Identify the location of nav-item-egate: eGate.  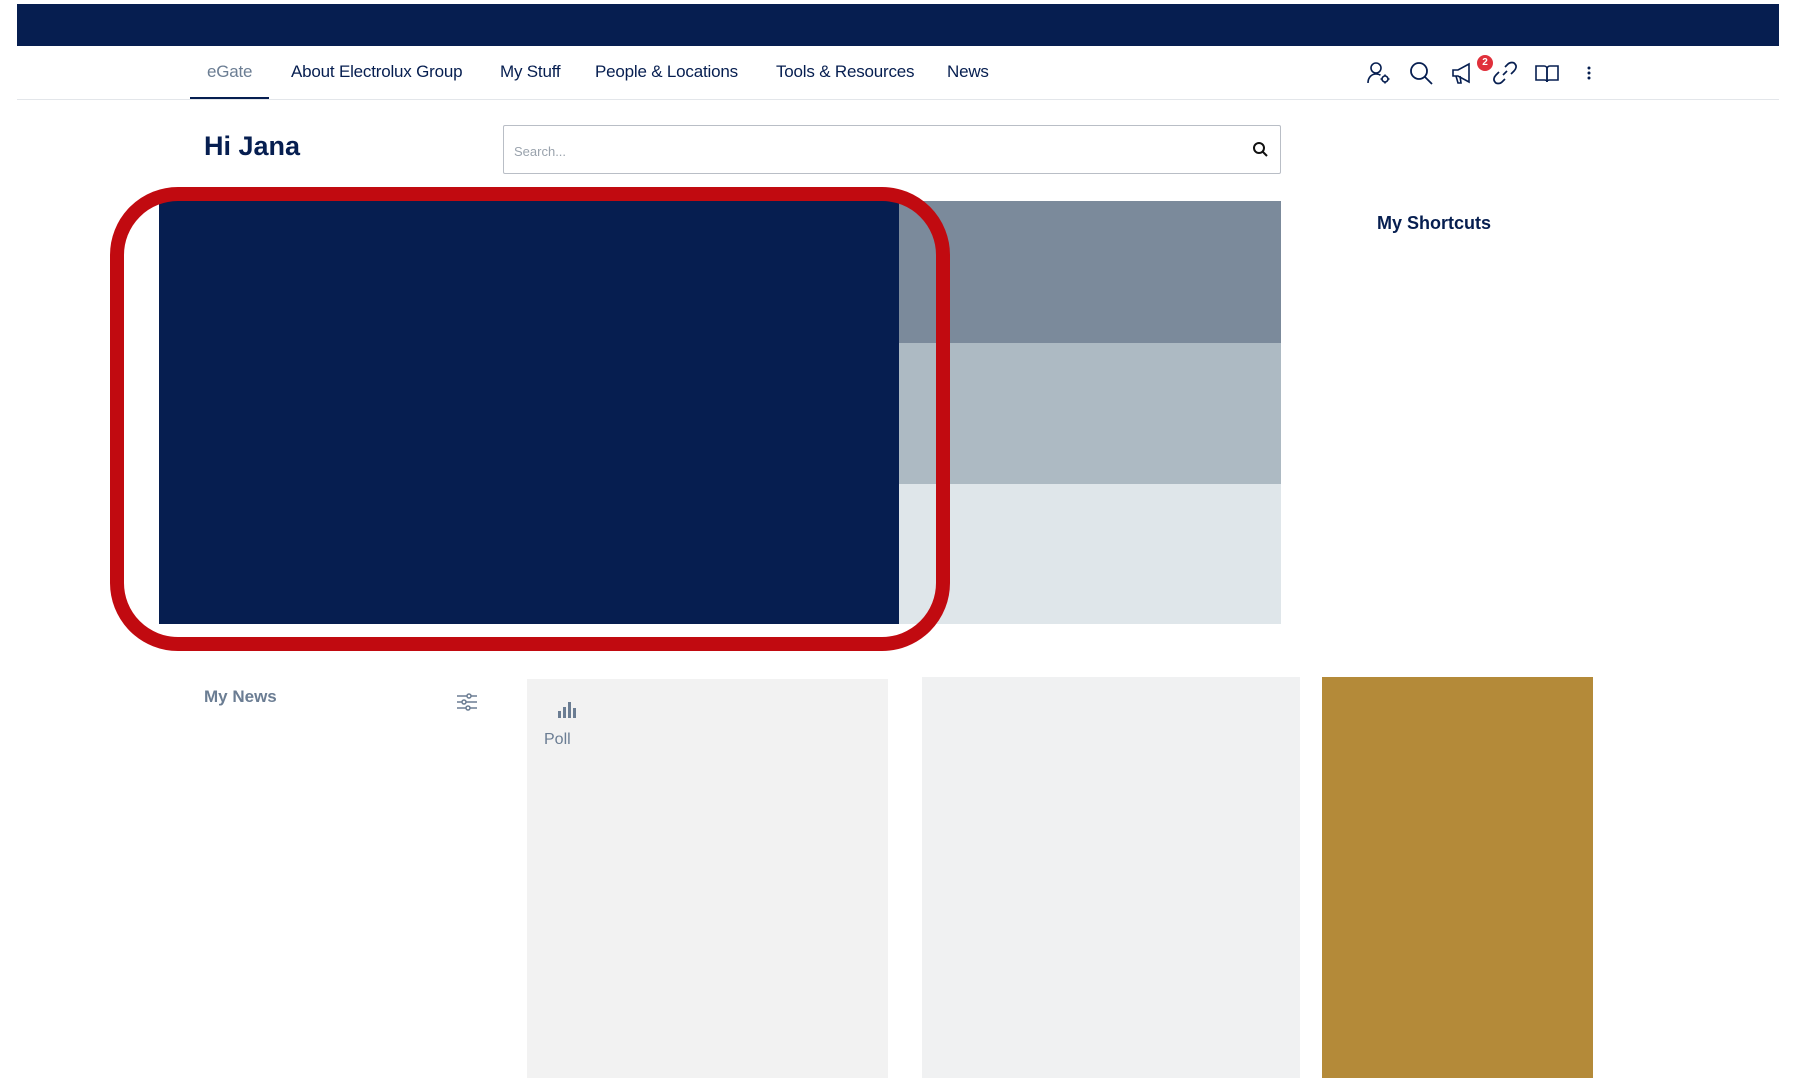
(230, 72).